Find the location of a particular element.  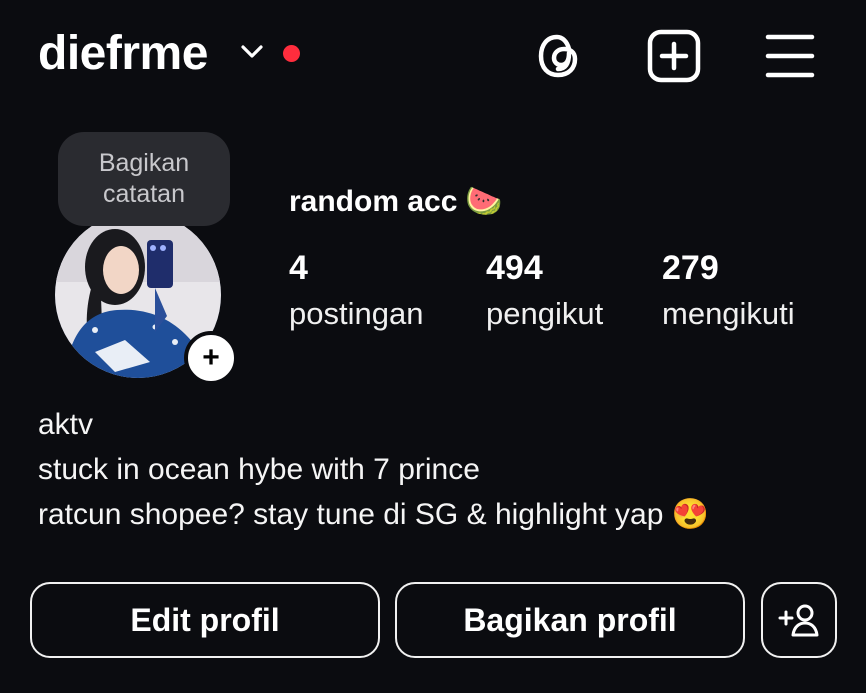

note-line-1: Bagikan is located at coordinates (144, 163).